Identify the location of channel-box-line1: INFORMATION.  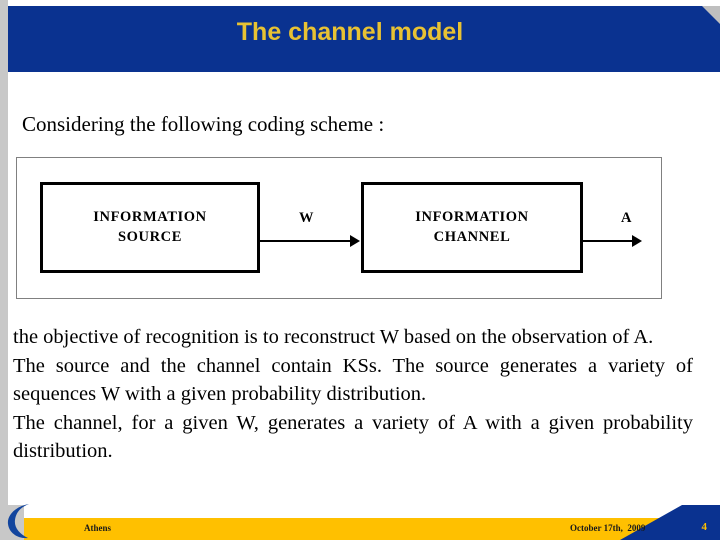
(472, 216).